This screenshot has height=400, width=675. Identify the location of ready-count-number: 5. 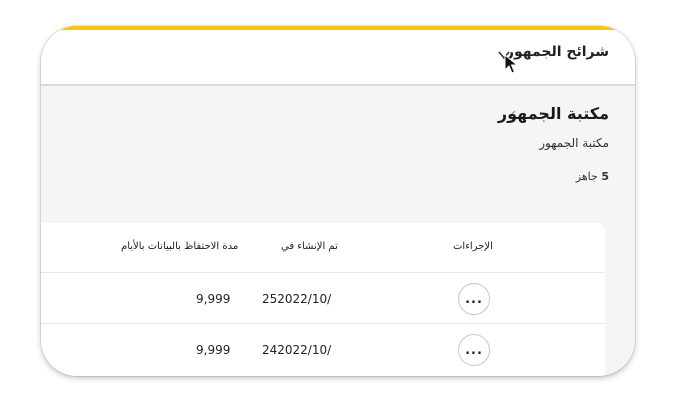
(605, 176).